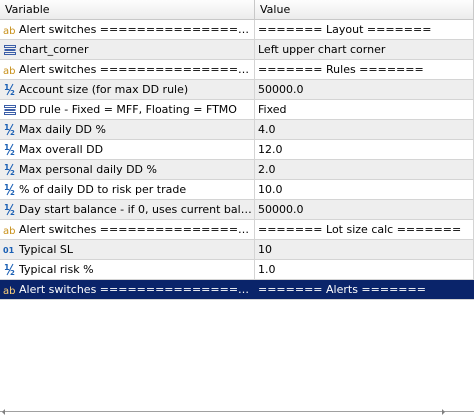 The image size is (474, 417). What do you see at coordinates (364, 29) in the screenshot?
I see `value-cell: ======= Layout =======` at bounding box center [364, 29].